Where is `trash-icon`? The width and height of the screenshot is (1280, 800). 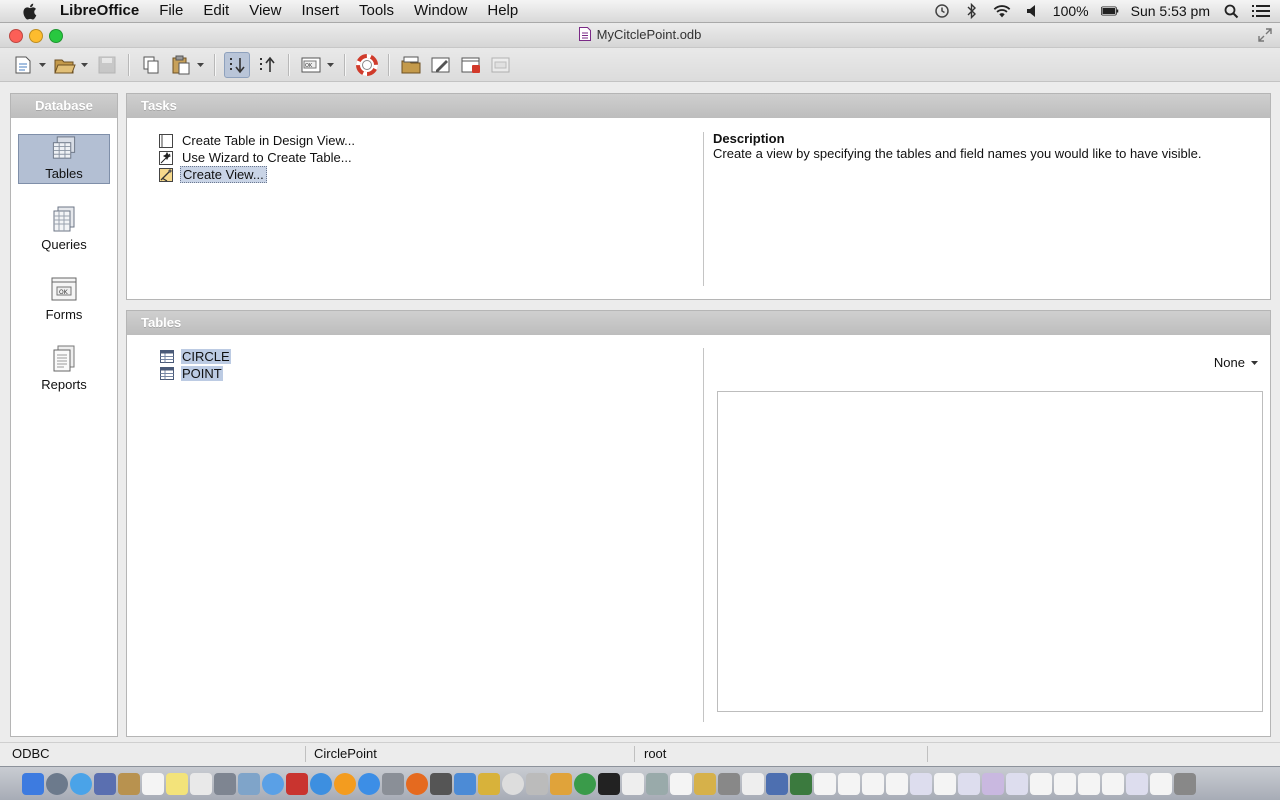
trash-icon is located at coordinates (1185, 783).